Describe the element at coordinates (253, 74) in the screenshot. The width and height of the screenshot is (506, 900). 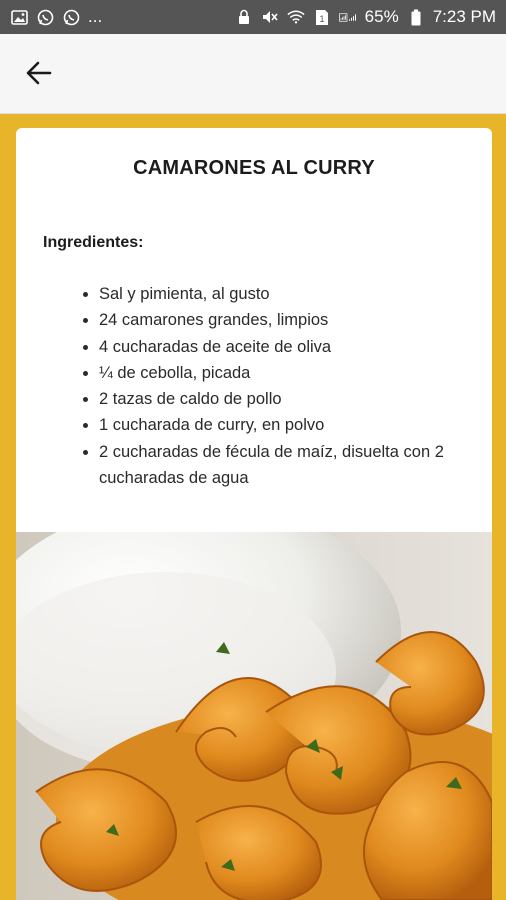
I see `app-bar` at that location.